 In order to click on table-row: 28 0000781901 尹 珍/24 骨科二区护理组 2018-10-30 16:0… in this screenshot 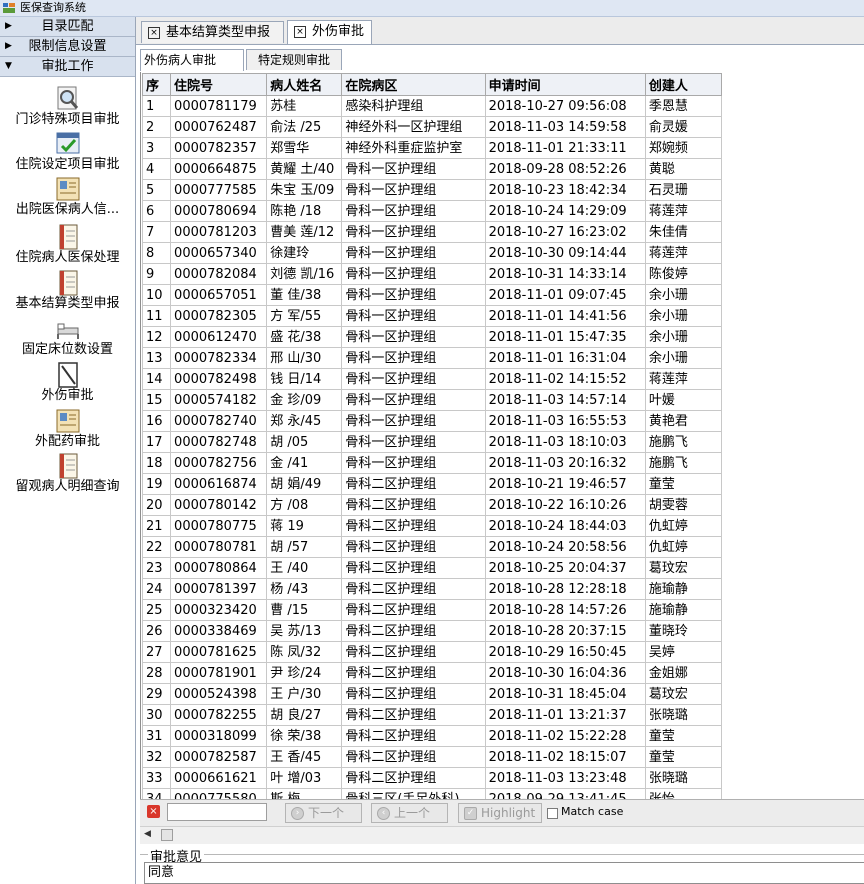, I will do `click(432, 673)`.